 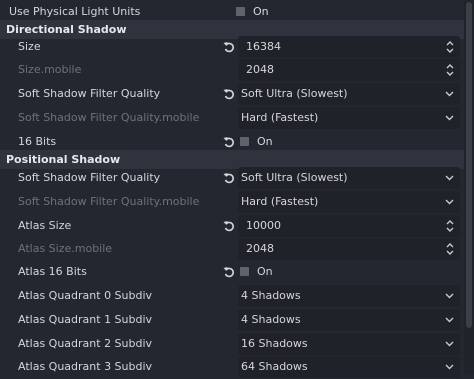 What do you see at coordinates (240, 11) in the screenshot?
I see `use-physical-light-units-checkbox` at bounding box center [240, 11].